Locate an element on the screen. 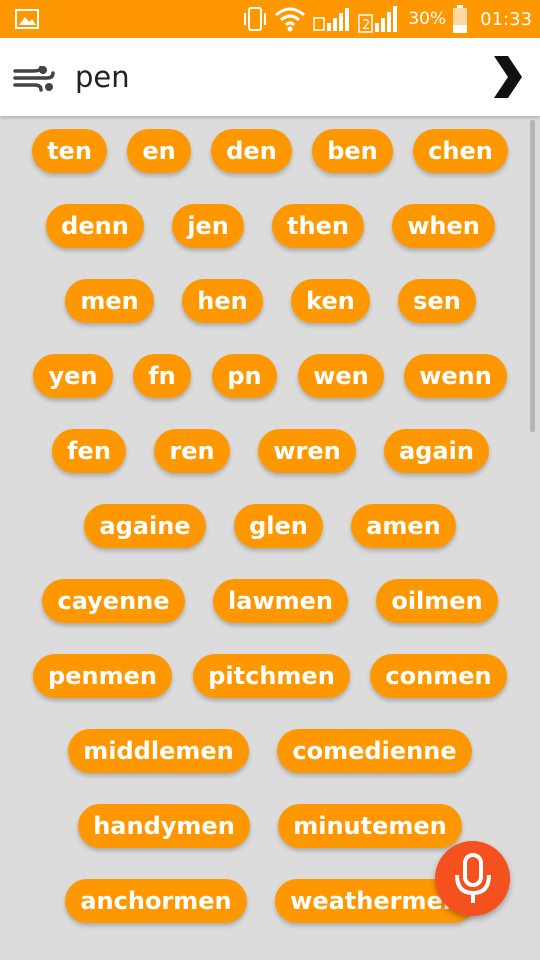 The image size is (540, 960). word-chip: oilmen is located at coordinates (437, 601).